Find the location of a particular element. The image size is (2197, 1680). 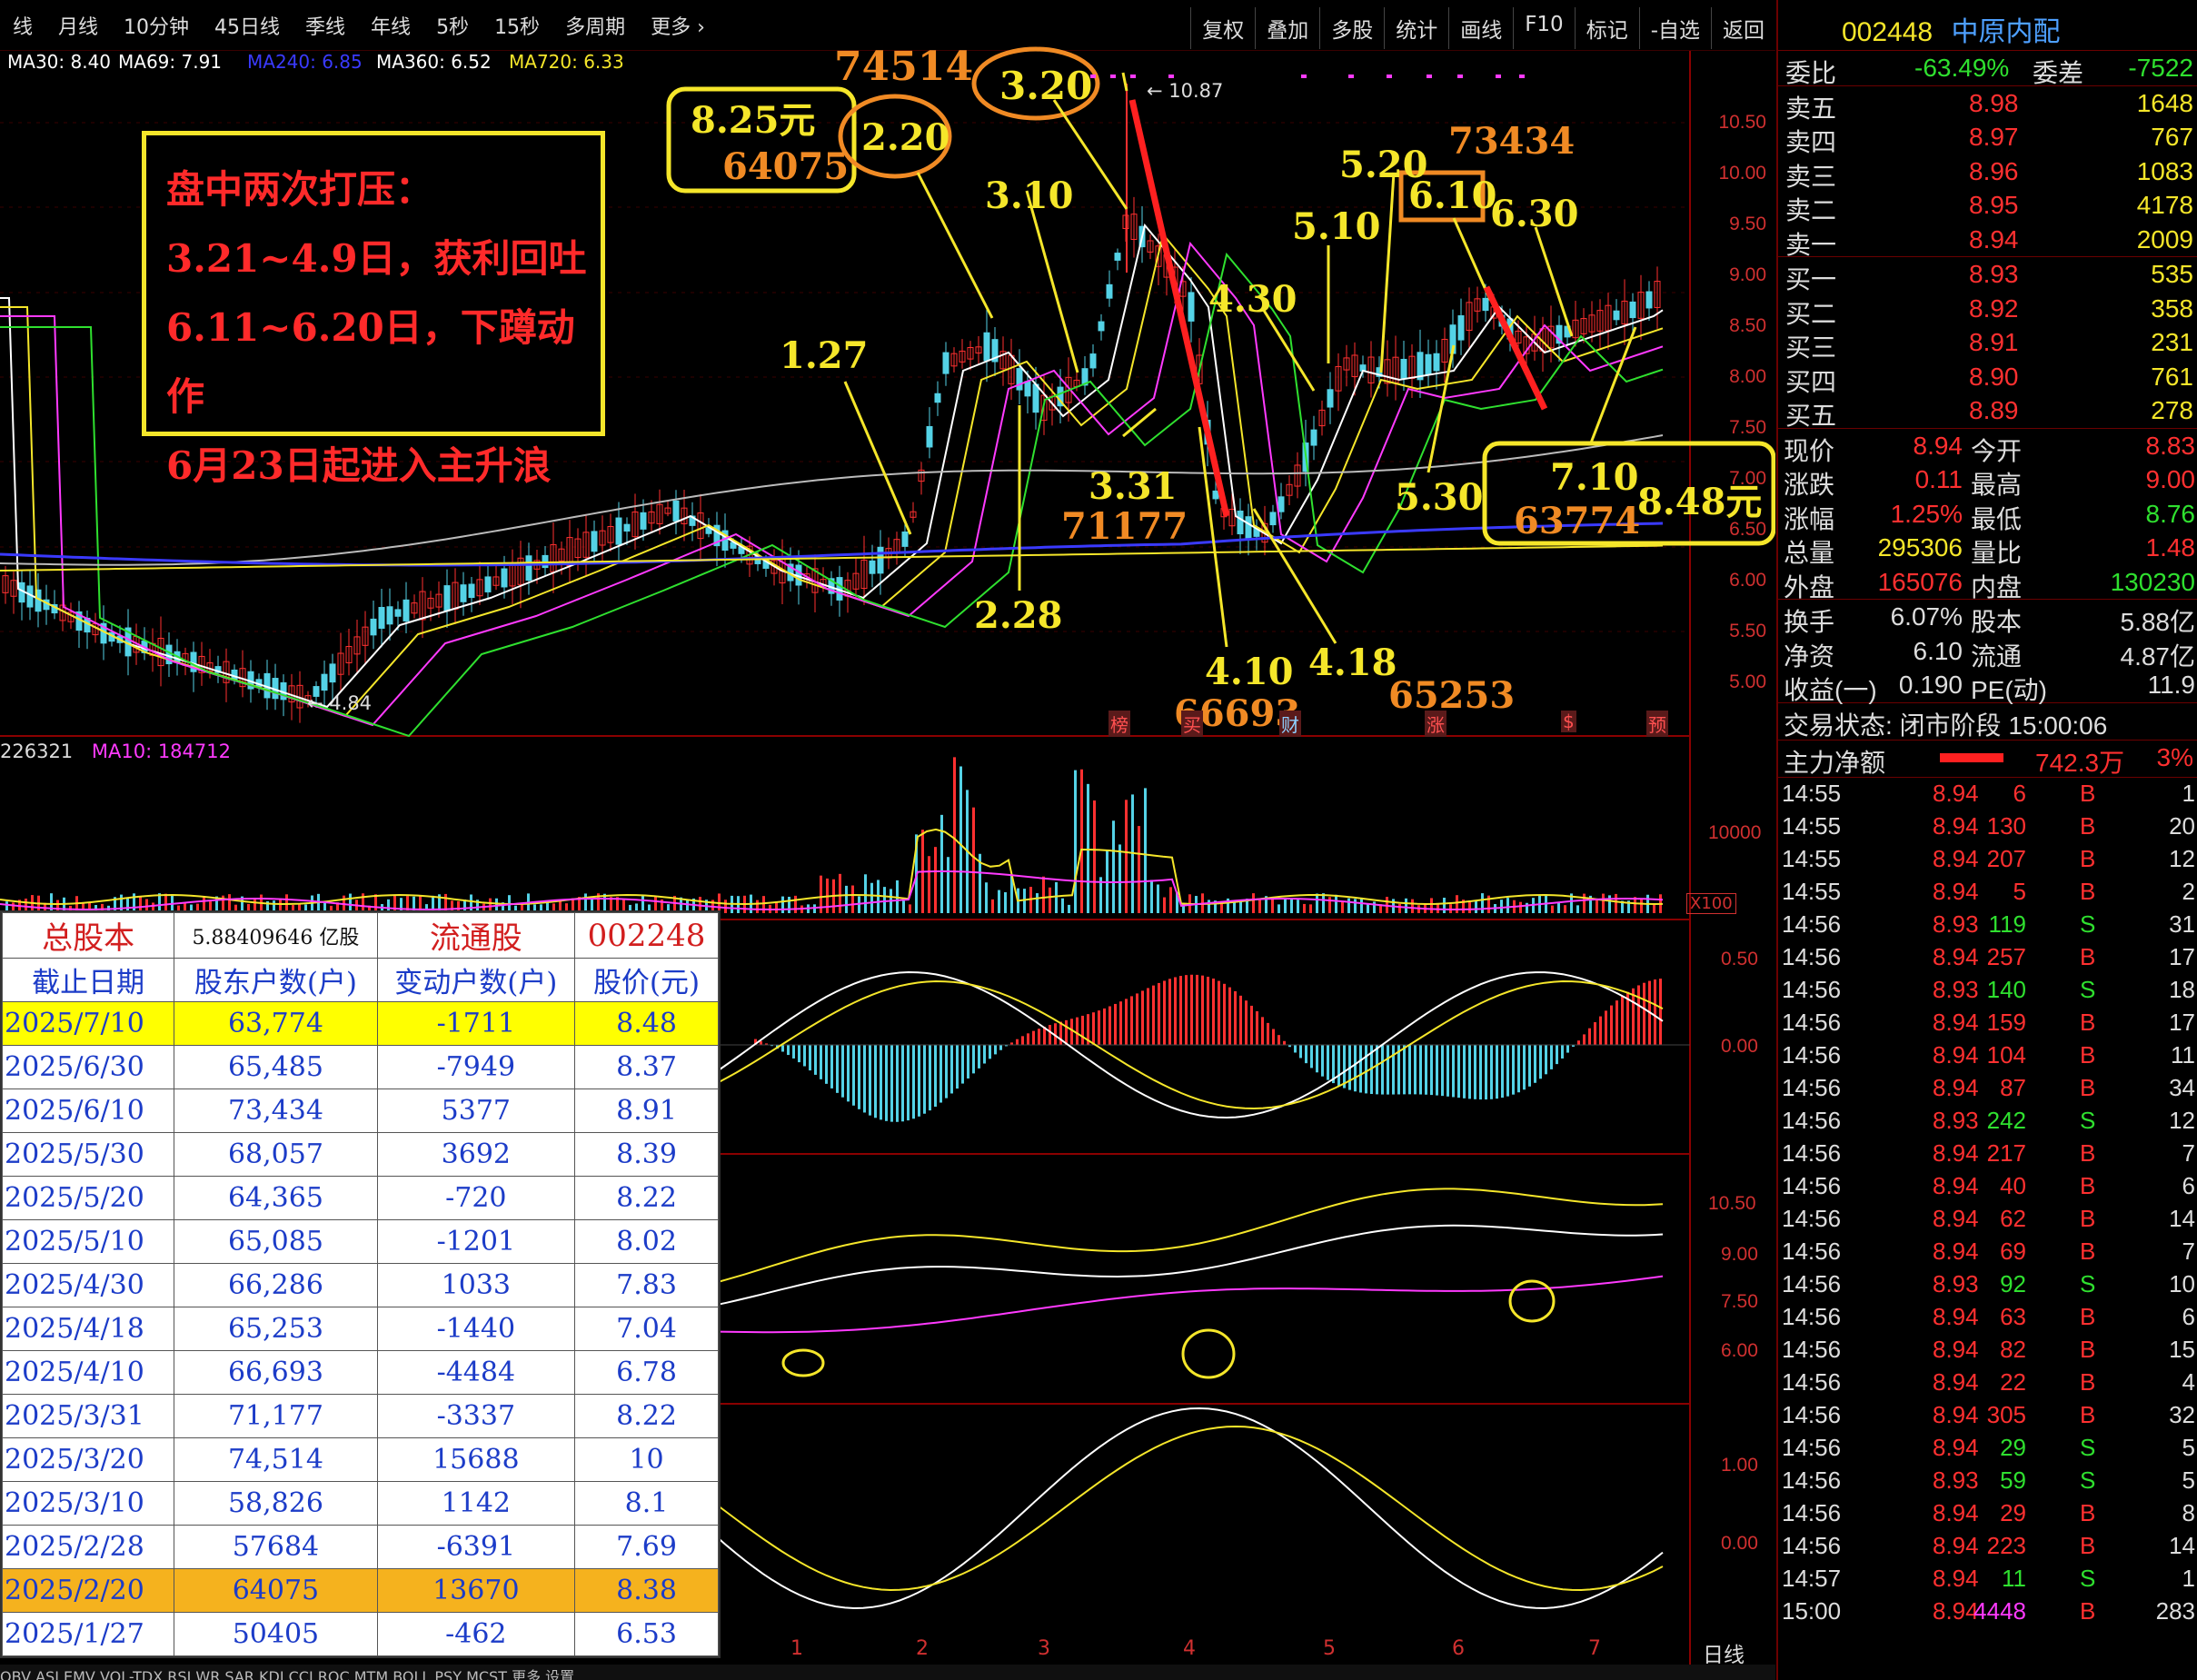

tick-price: 8.93 is located at coordinates (1956, 924).